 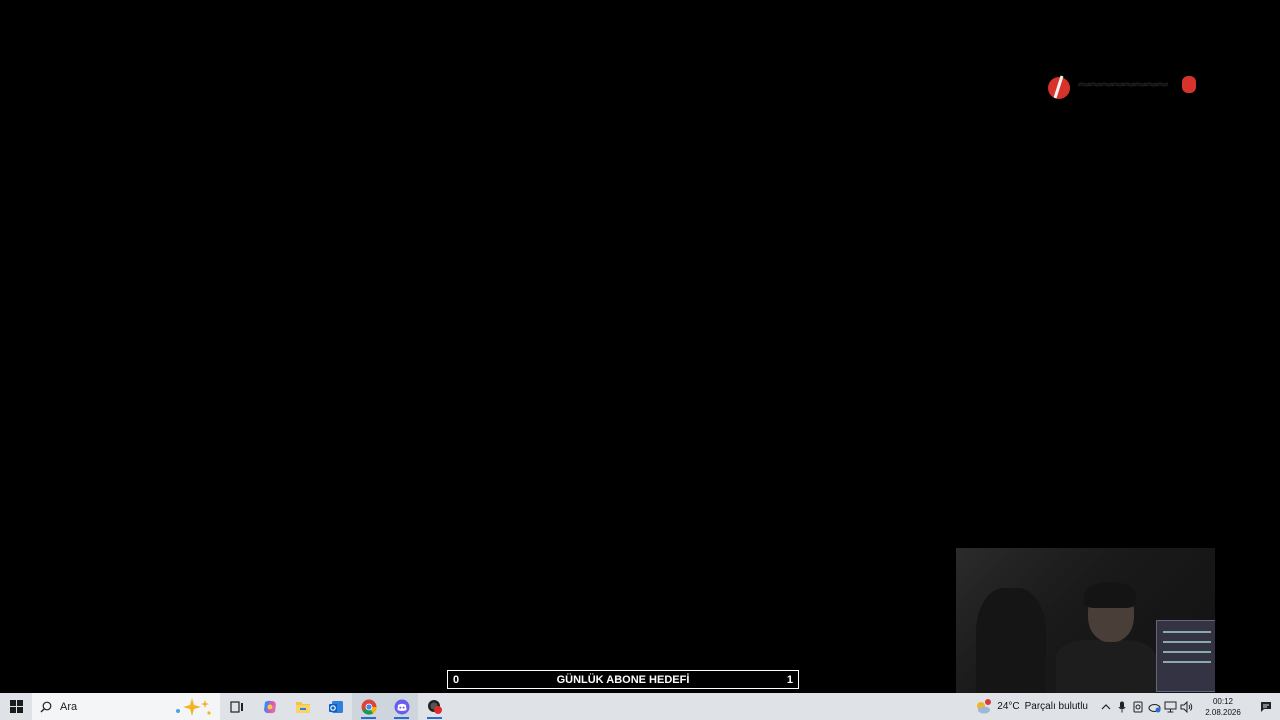 I want to click on search-box: Ara, so click(x=126, y=706).